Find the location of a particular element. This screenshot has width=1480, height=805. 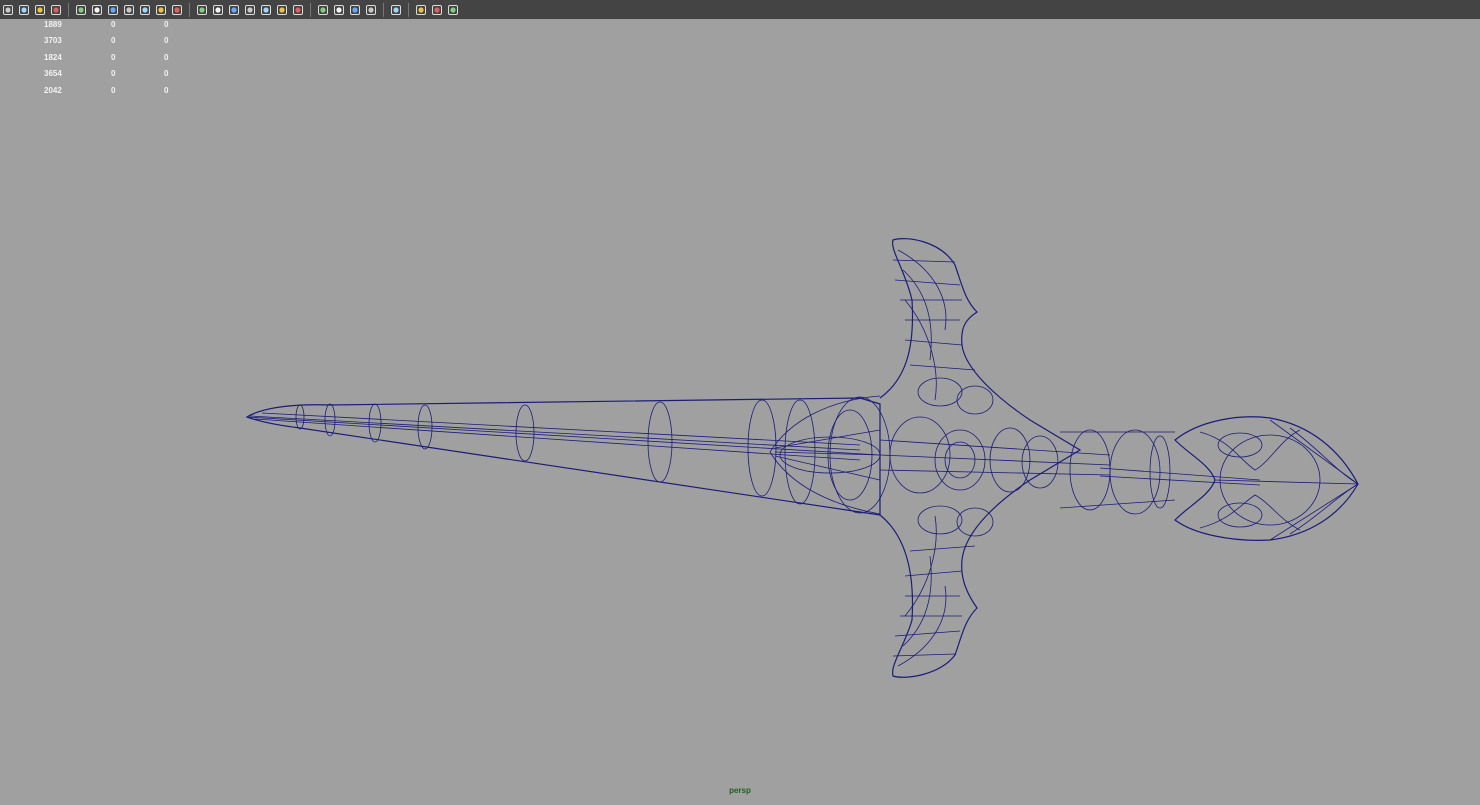

smooth-shade-icon is located at coordinates (218, 10).